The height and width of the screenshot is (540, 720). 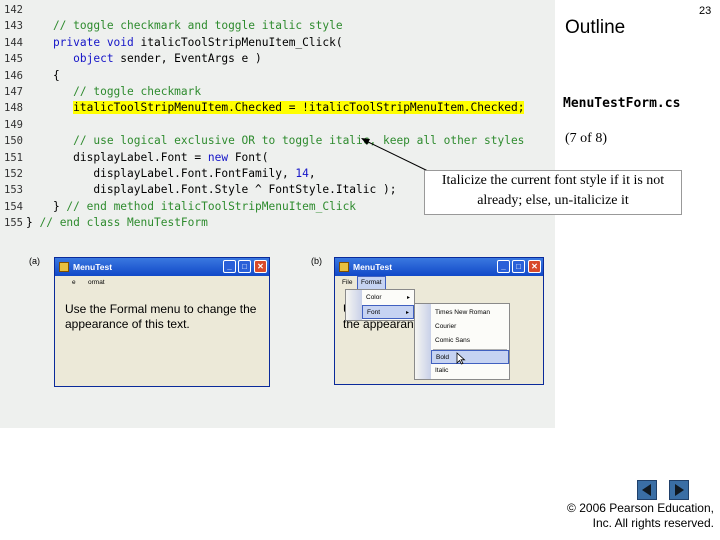 I want to click on next-slide-button, so click(x=679, y=490).